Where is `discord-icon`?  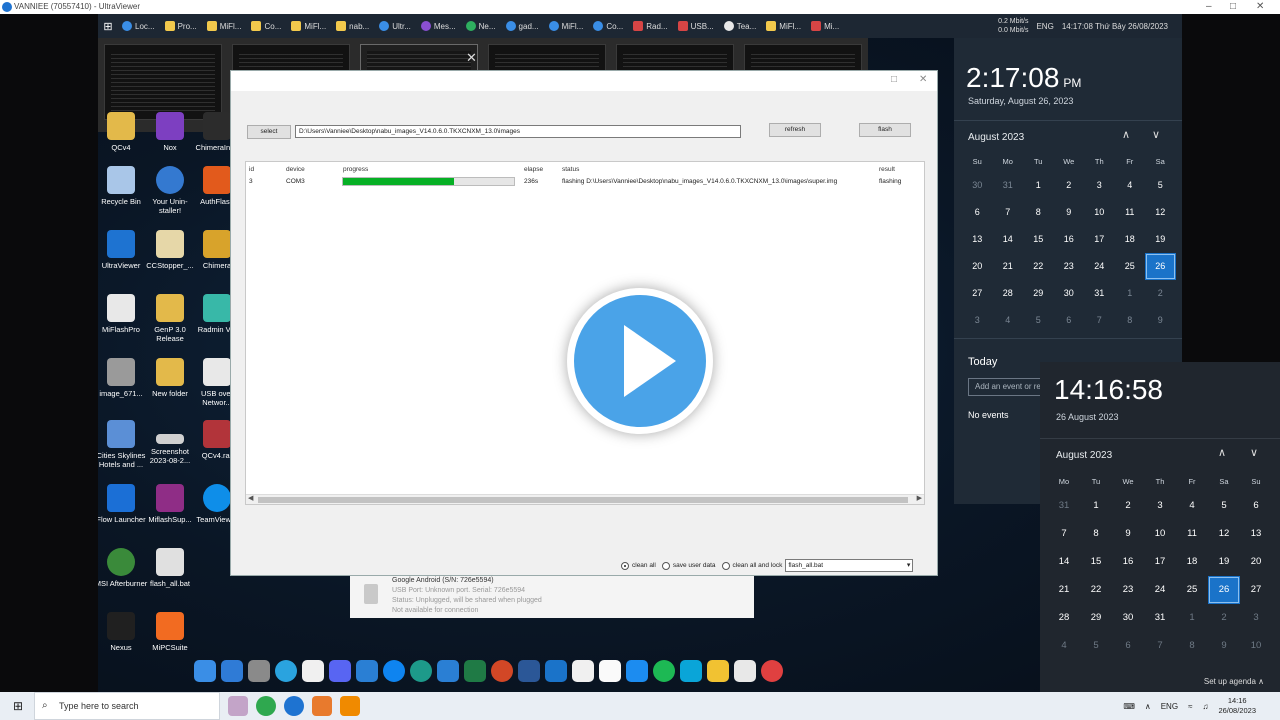 discord-icon is located at coordinates (340, 671).